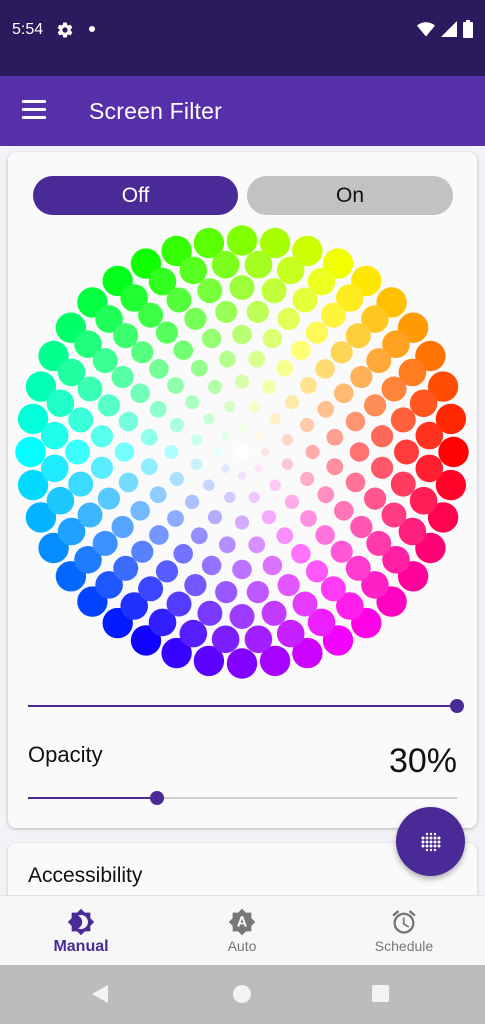  I want to click on color-slider-thumb, so click(457, 706).